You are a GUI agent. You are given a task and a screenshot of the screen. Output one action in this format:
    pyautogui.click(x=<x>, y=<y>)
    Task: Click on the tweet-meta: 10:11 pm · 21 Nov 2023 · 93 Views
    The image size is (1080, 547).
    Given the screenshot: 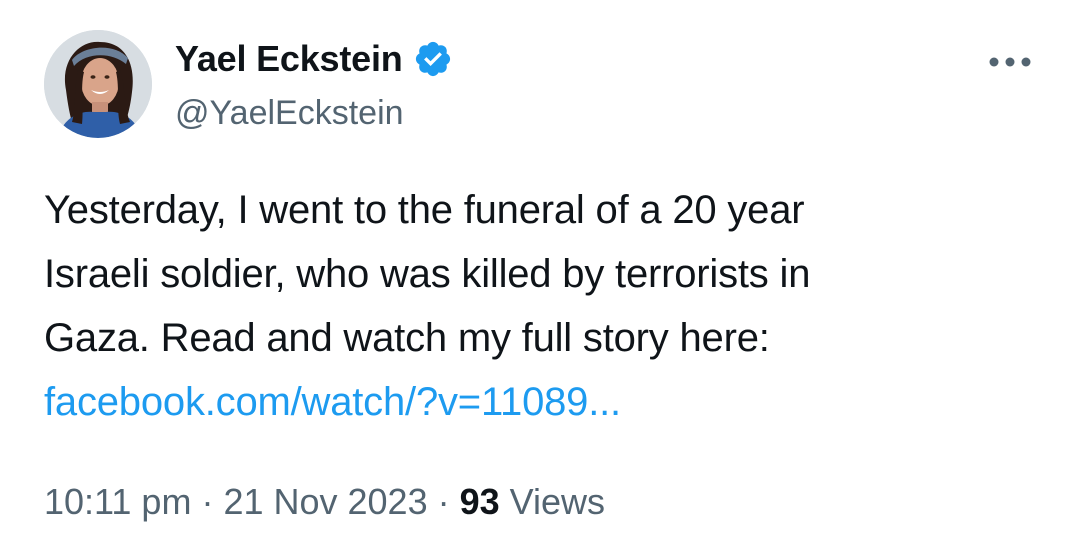 What is the action you would take?
    pyautogui.click(x=324, y=502)
    